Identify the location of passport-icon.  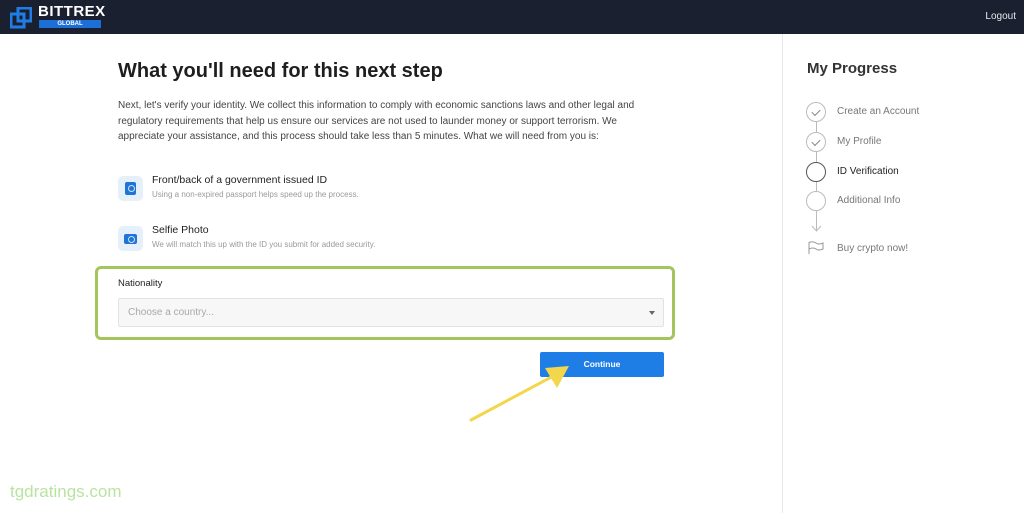
(130, 188).